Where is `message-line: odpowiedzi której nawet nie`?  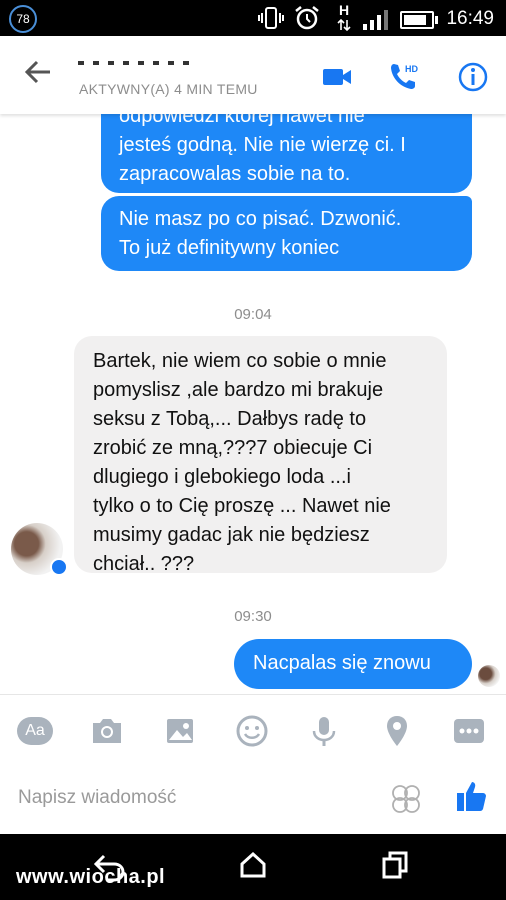
message-line: odpowiedzi której nawet nie is located at coordinates (242, 120).